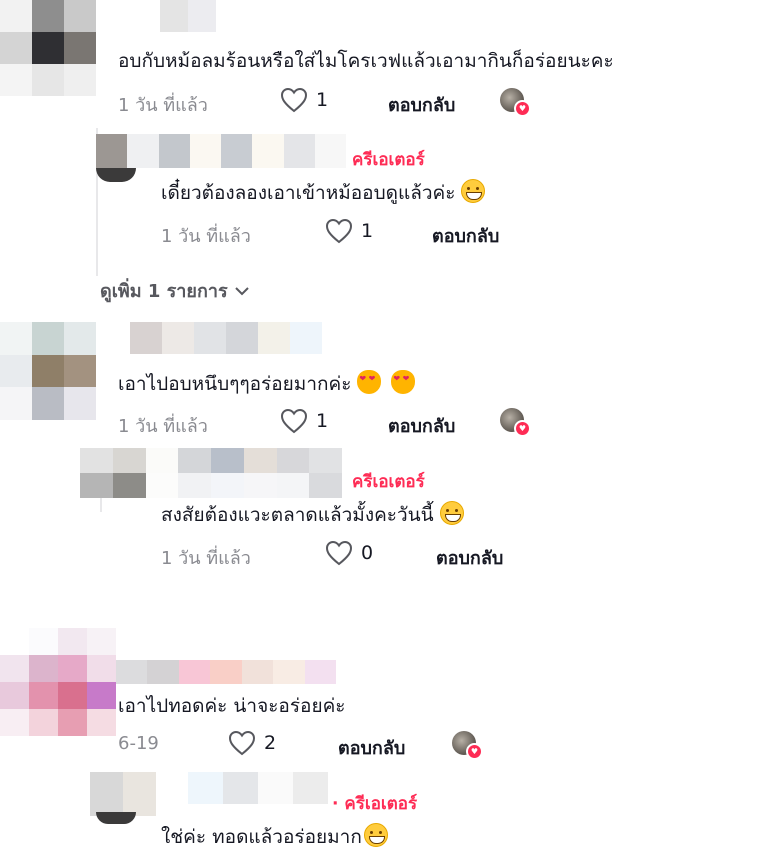 Image resolution: width=780 pixels, height=864 pixels. Describe the element at coordinates (138, 743) in the screenshot. I see `comment-time: 6-19` at that location.